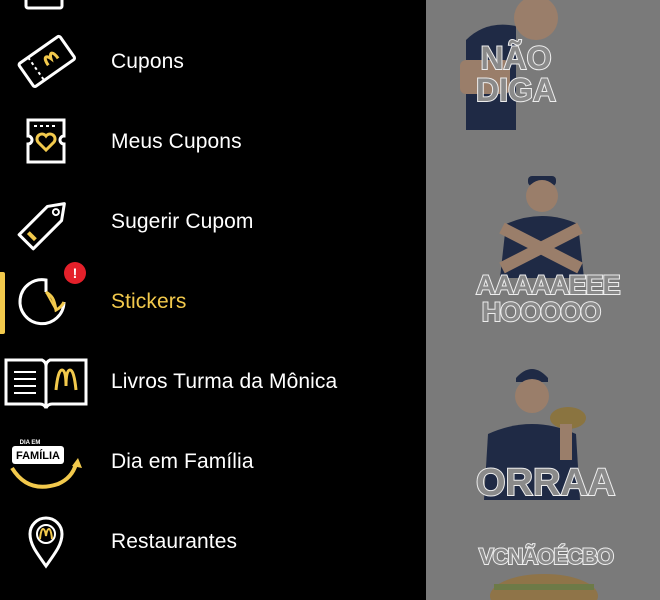 This screenshot has width=660, height=600. Describe the element at coordinates (47, 382) in the screenshot. I see `open-book-icon` at that location.